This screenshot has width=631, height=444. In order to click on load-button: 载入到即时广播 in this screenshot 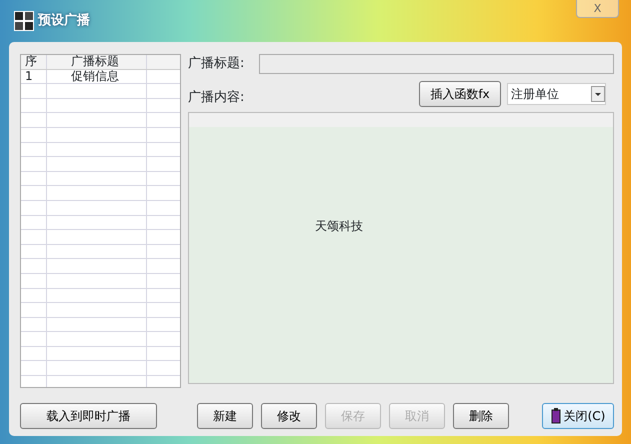, I will do `click(88, 416)`.